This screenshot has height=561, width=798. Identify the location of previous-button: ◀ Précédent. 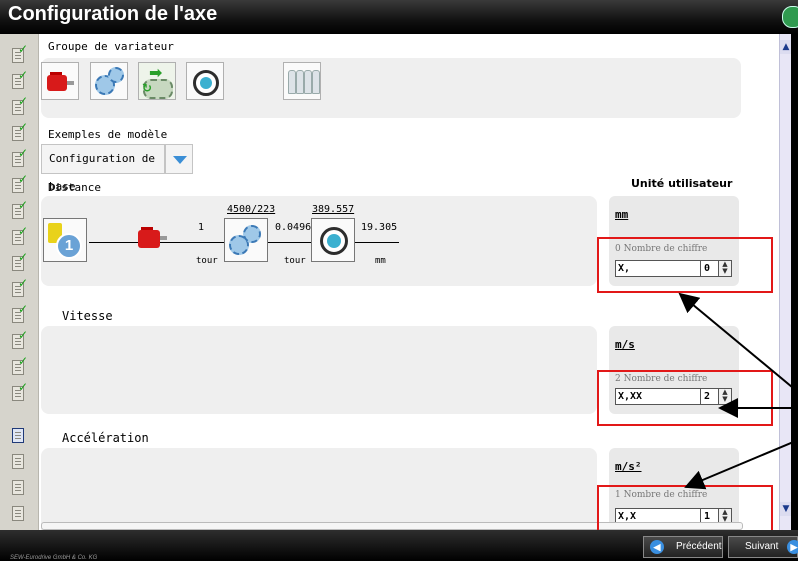
(683, 547).